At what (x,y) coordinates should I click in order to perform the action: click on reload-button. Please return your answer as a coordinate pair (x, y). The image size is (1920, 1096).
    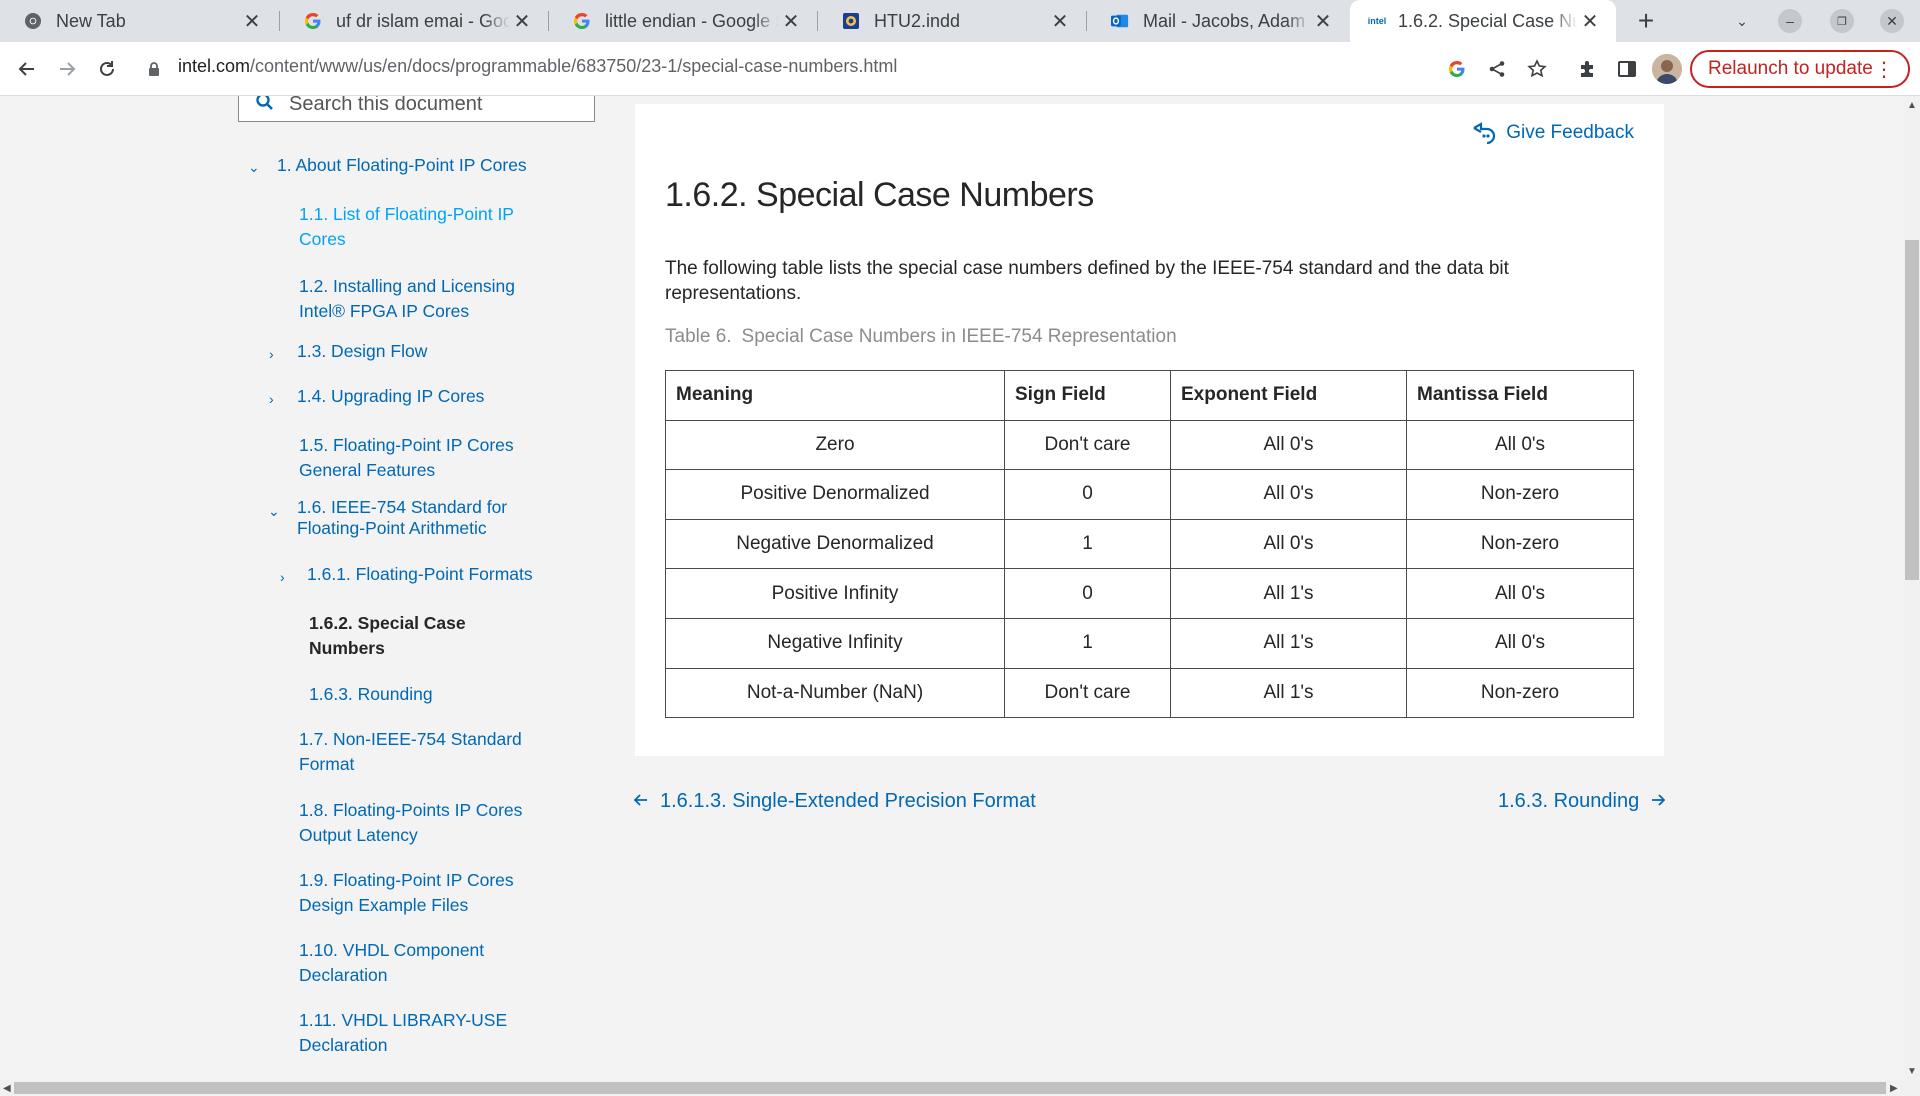
    Looking at the image, I should click on (107, 69).